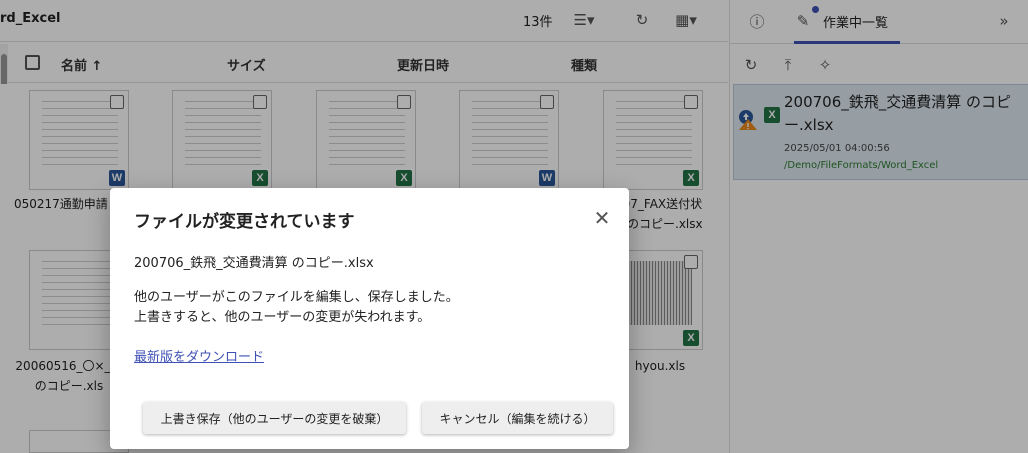 This screenshot has height=453, width=1028. I want to click on dialog-filename: 200706_鉄飛_交通費清算 のコピー.xlsx, so click(254, 263).